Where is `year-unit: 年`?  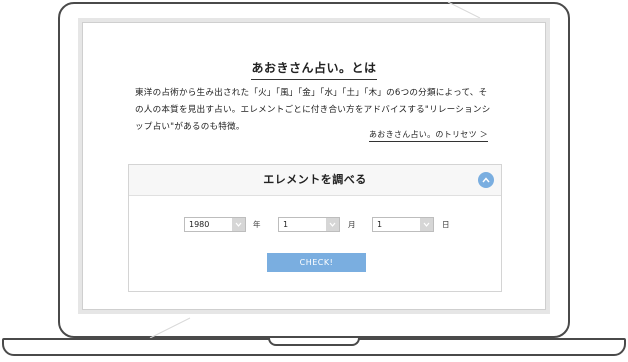 year-unit: 年 is located at coordinates (257, 224).